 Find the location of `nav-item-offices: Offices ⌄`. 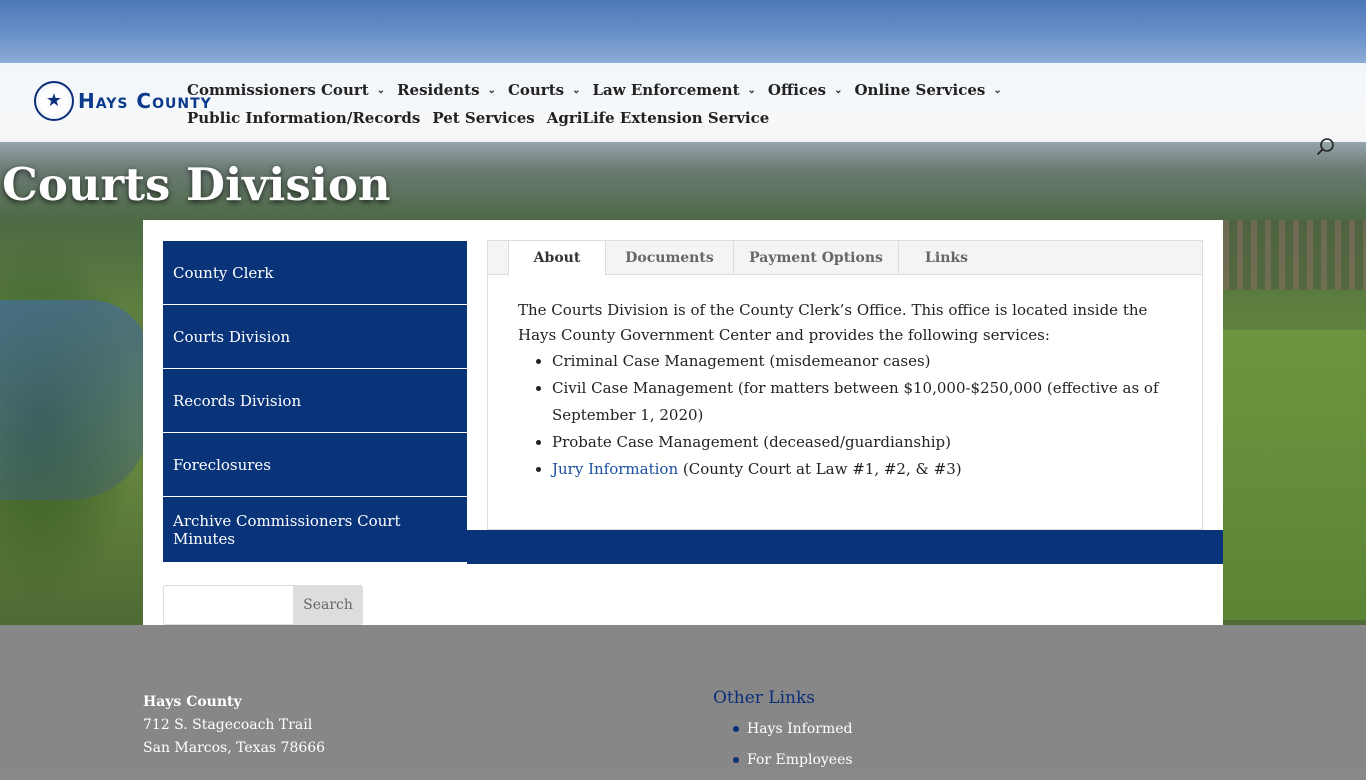

nav-item-offices: Offices ⌄ is located at coordinates (805, 90).